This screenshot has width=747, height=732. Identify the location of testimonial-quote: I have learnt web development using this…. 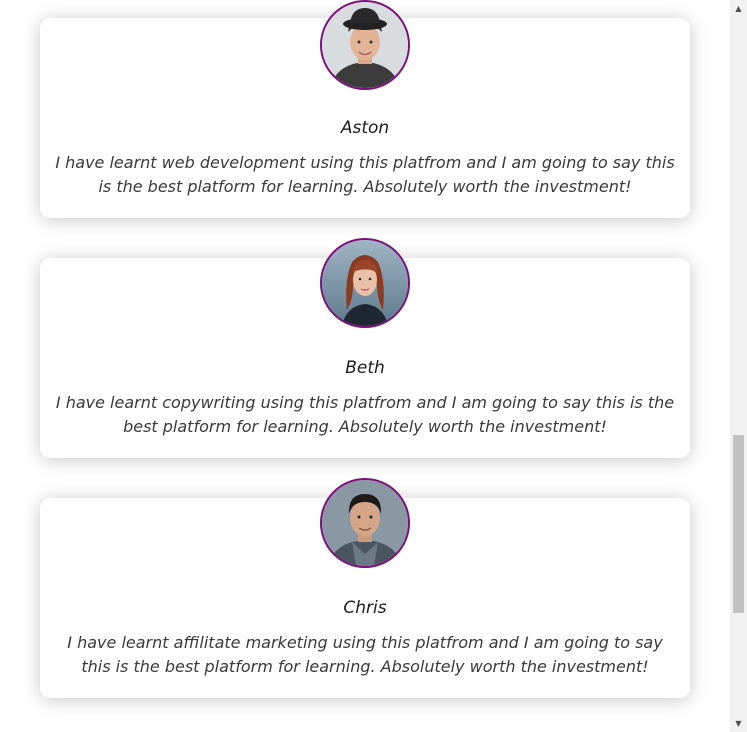
(365, 174).